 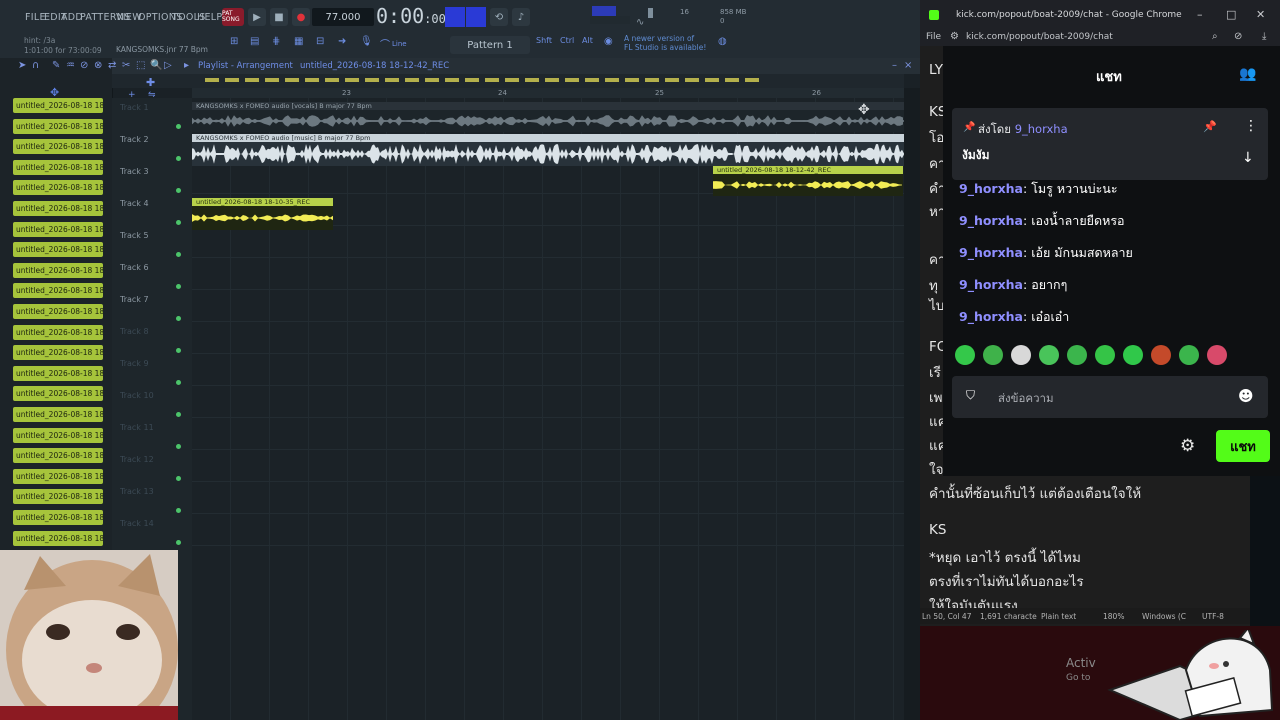 What do you see at coordinates (22, 65) in the screenshot?
I see `arrow-icon: ➤` at bounding box center [22, 65].